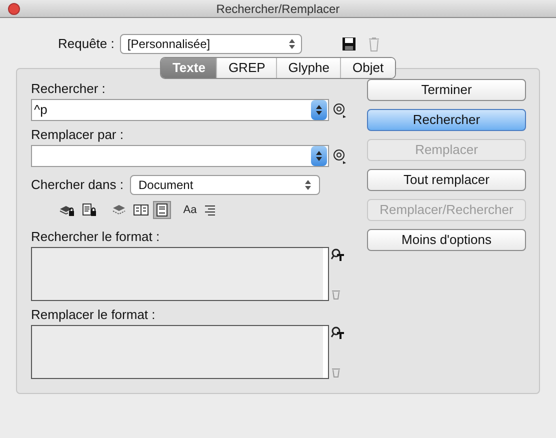 This screenshot has height=438, width=556. What do you see at coordinates (446, 120) in the screenshot?
I see `dialog-button: Rechercher` at bounding box center [446, 120].